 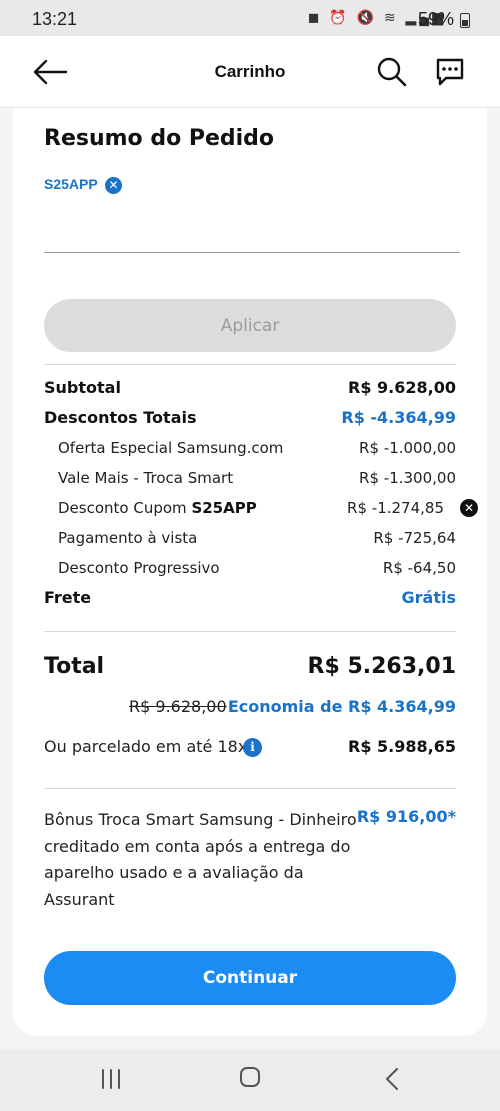 I want to click on installments-value: R$ 5.988,65, so click(x=402, y=746).